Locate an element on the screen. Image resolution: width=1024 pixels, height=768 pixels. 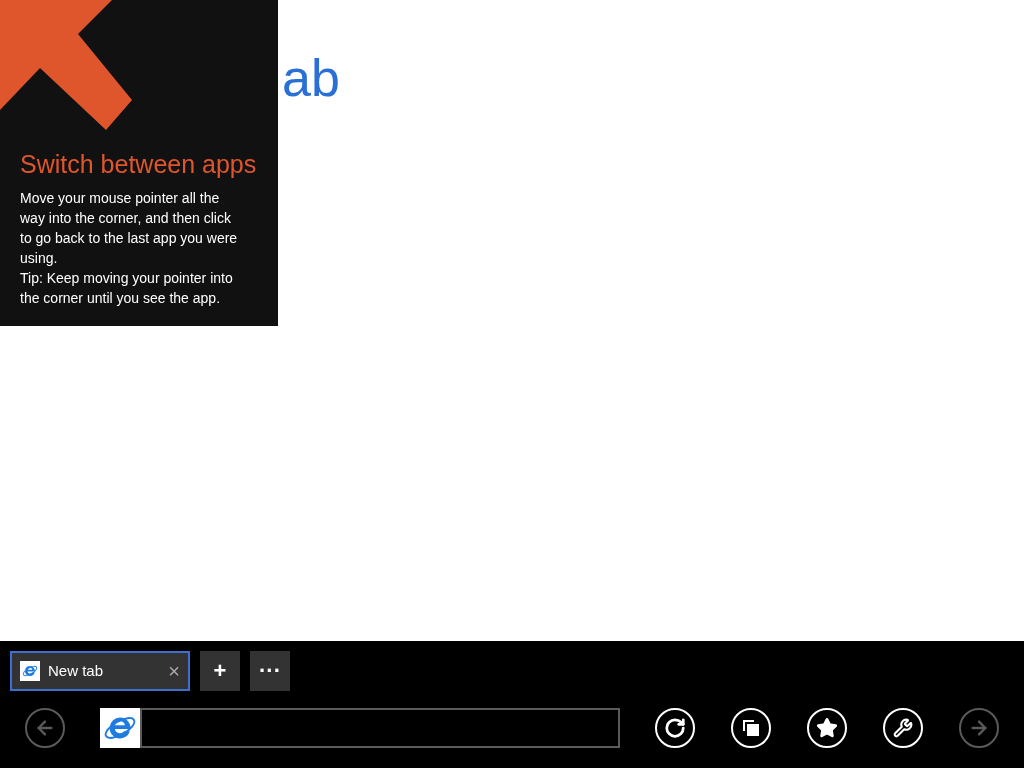
star-icon is located at coordinates (827, 728).